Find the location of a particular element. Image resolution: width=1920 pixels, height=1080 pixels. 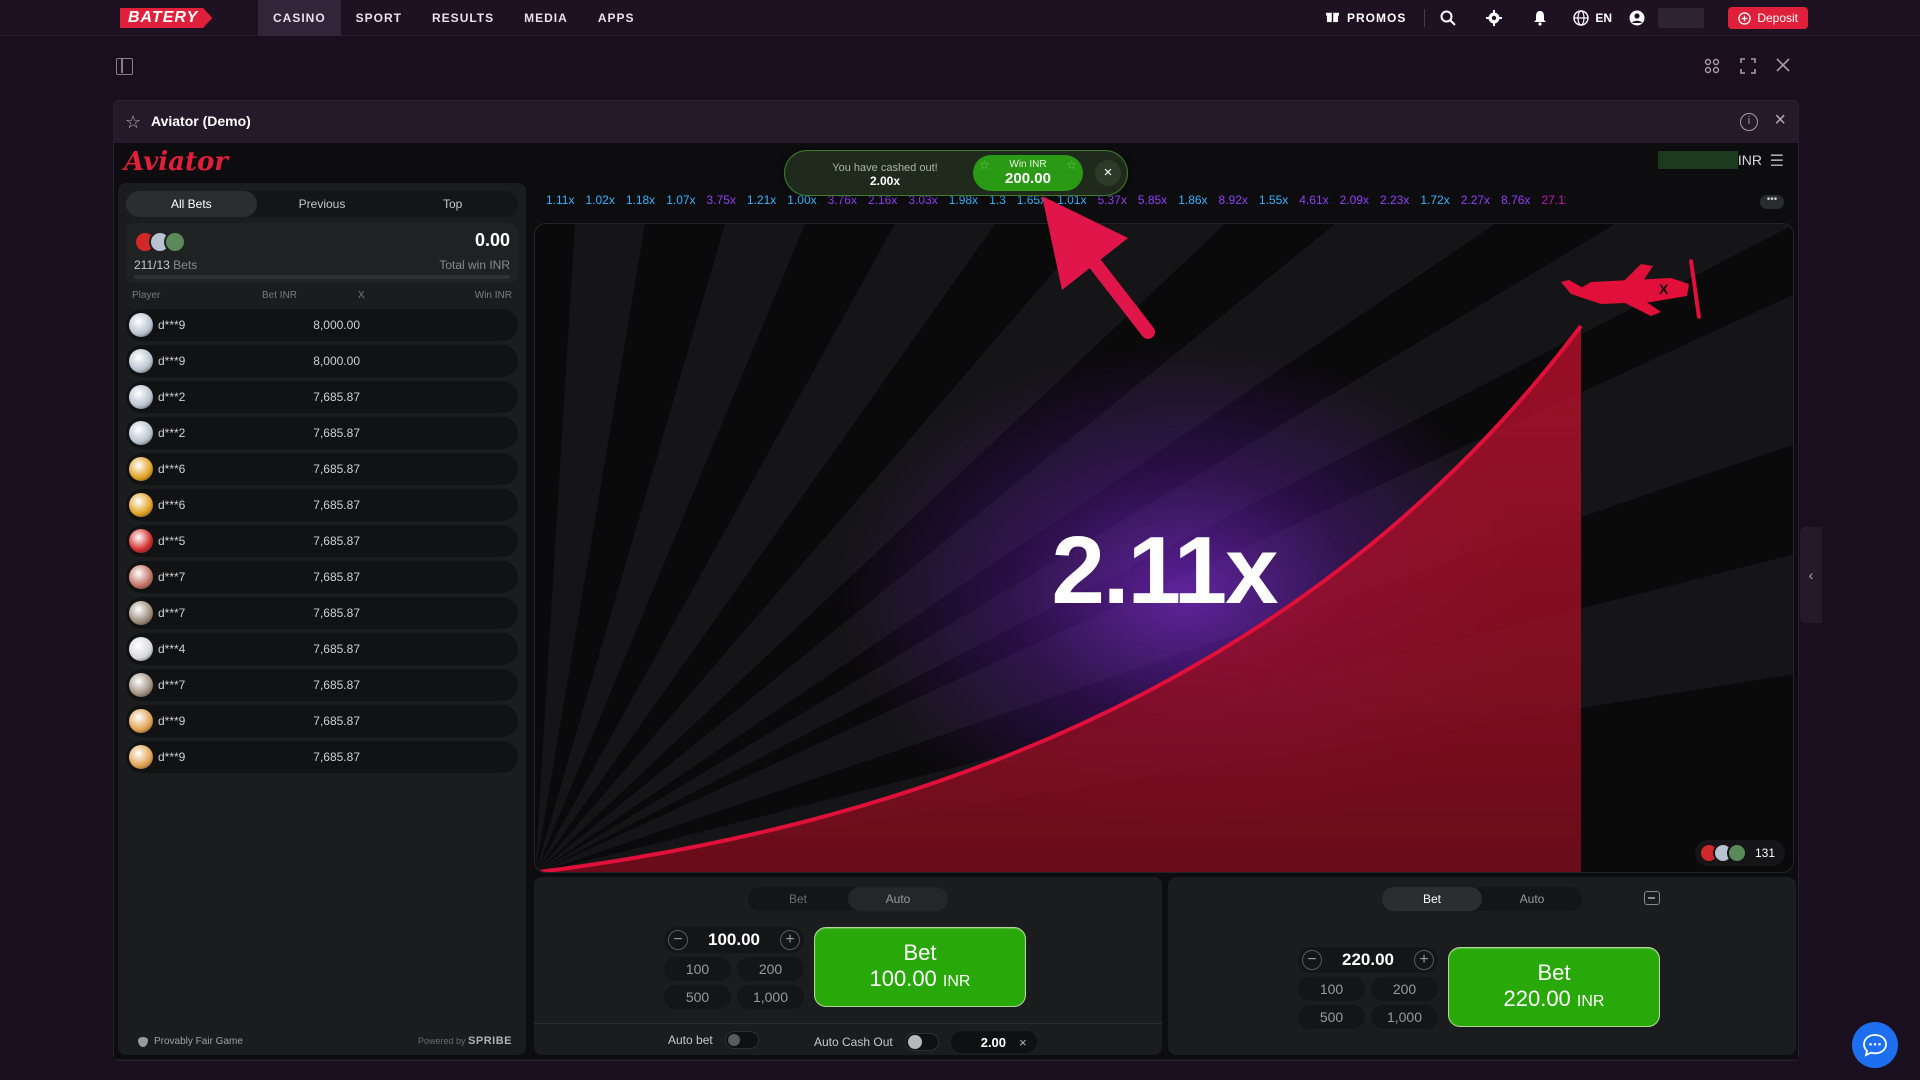

main-nav: CASINO SPORT RESULTS MEDIA APPS is located at coordinates (454, 18).